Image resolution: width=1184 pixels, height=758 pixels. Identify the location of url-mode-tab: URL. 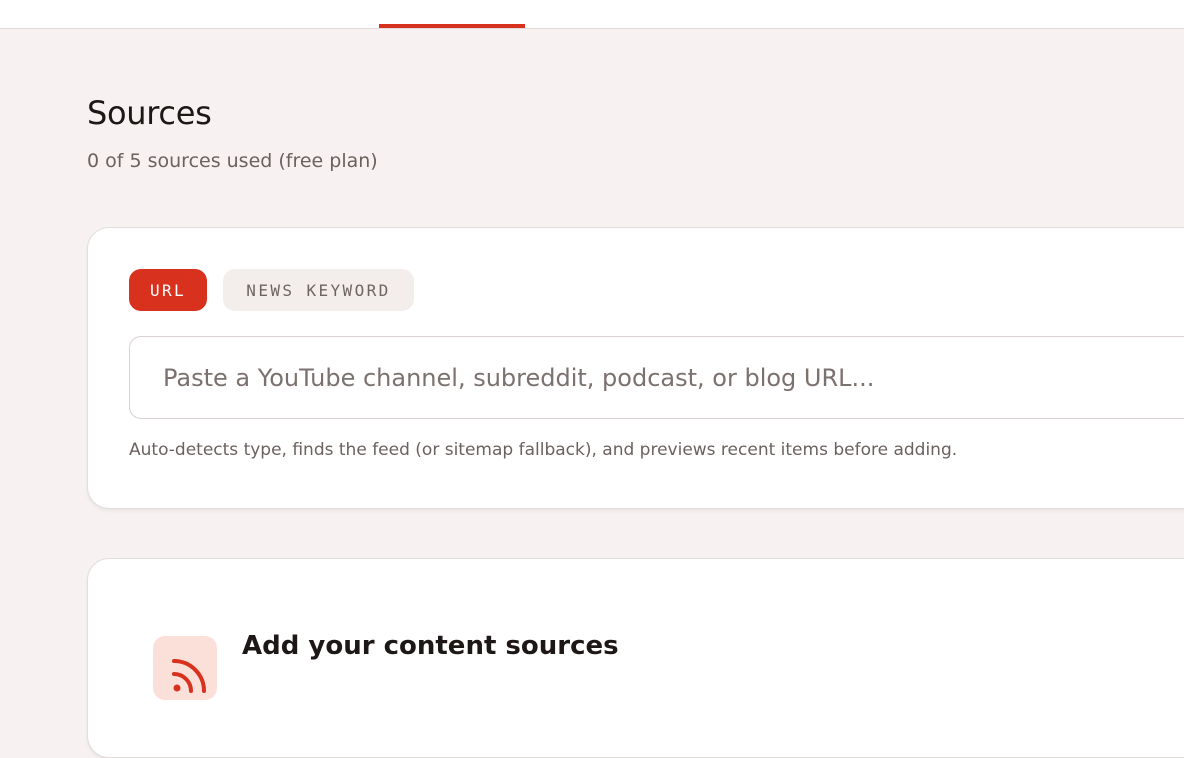
(168, 290).